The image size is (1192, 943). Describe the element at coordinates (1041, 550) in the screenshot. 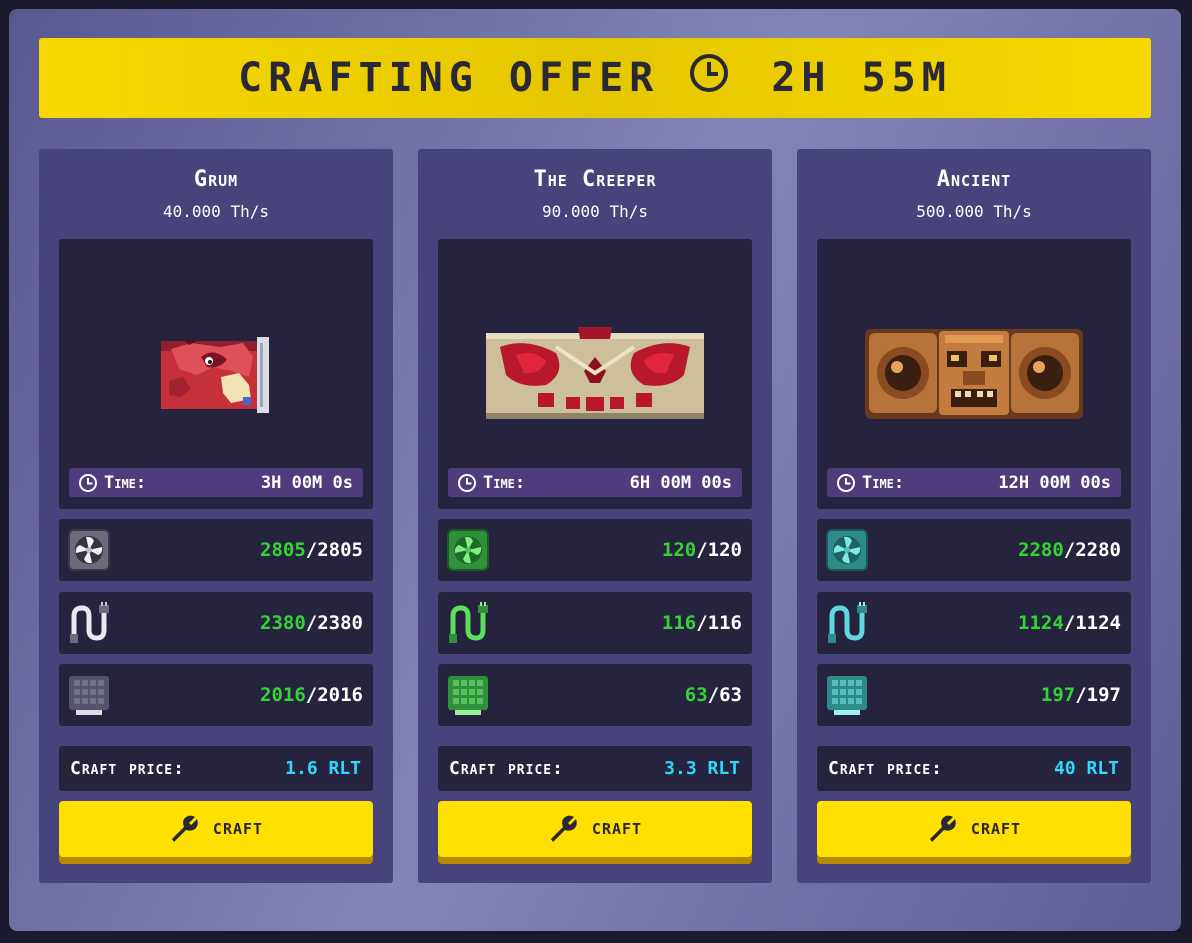

I see `part-have: 2280` at that location.